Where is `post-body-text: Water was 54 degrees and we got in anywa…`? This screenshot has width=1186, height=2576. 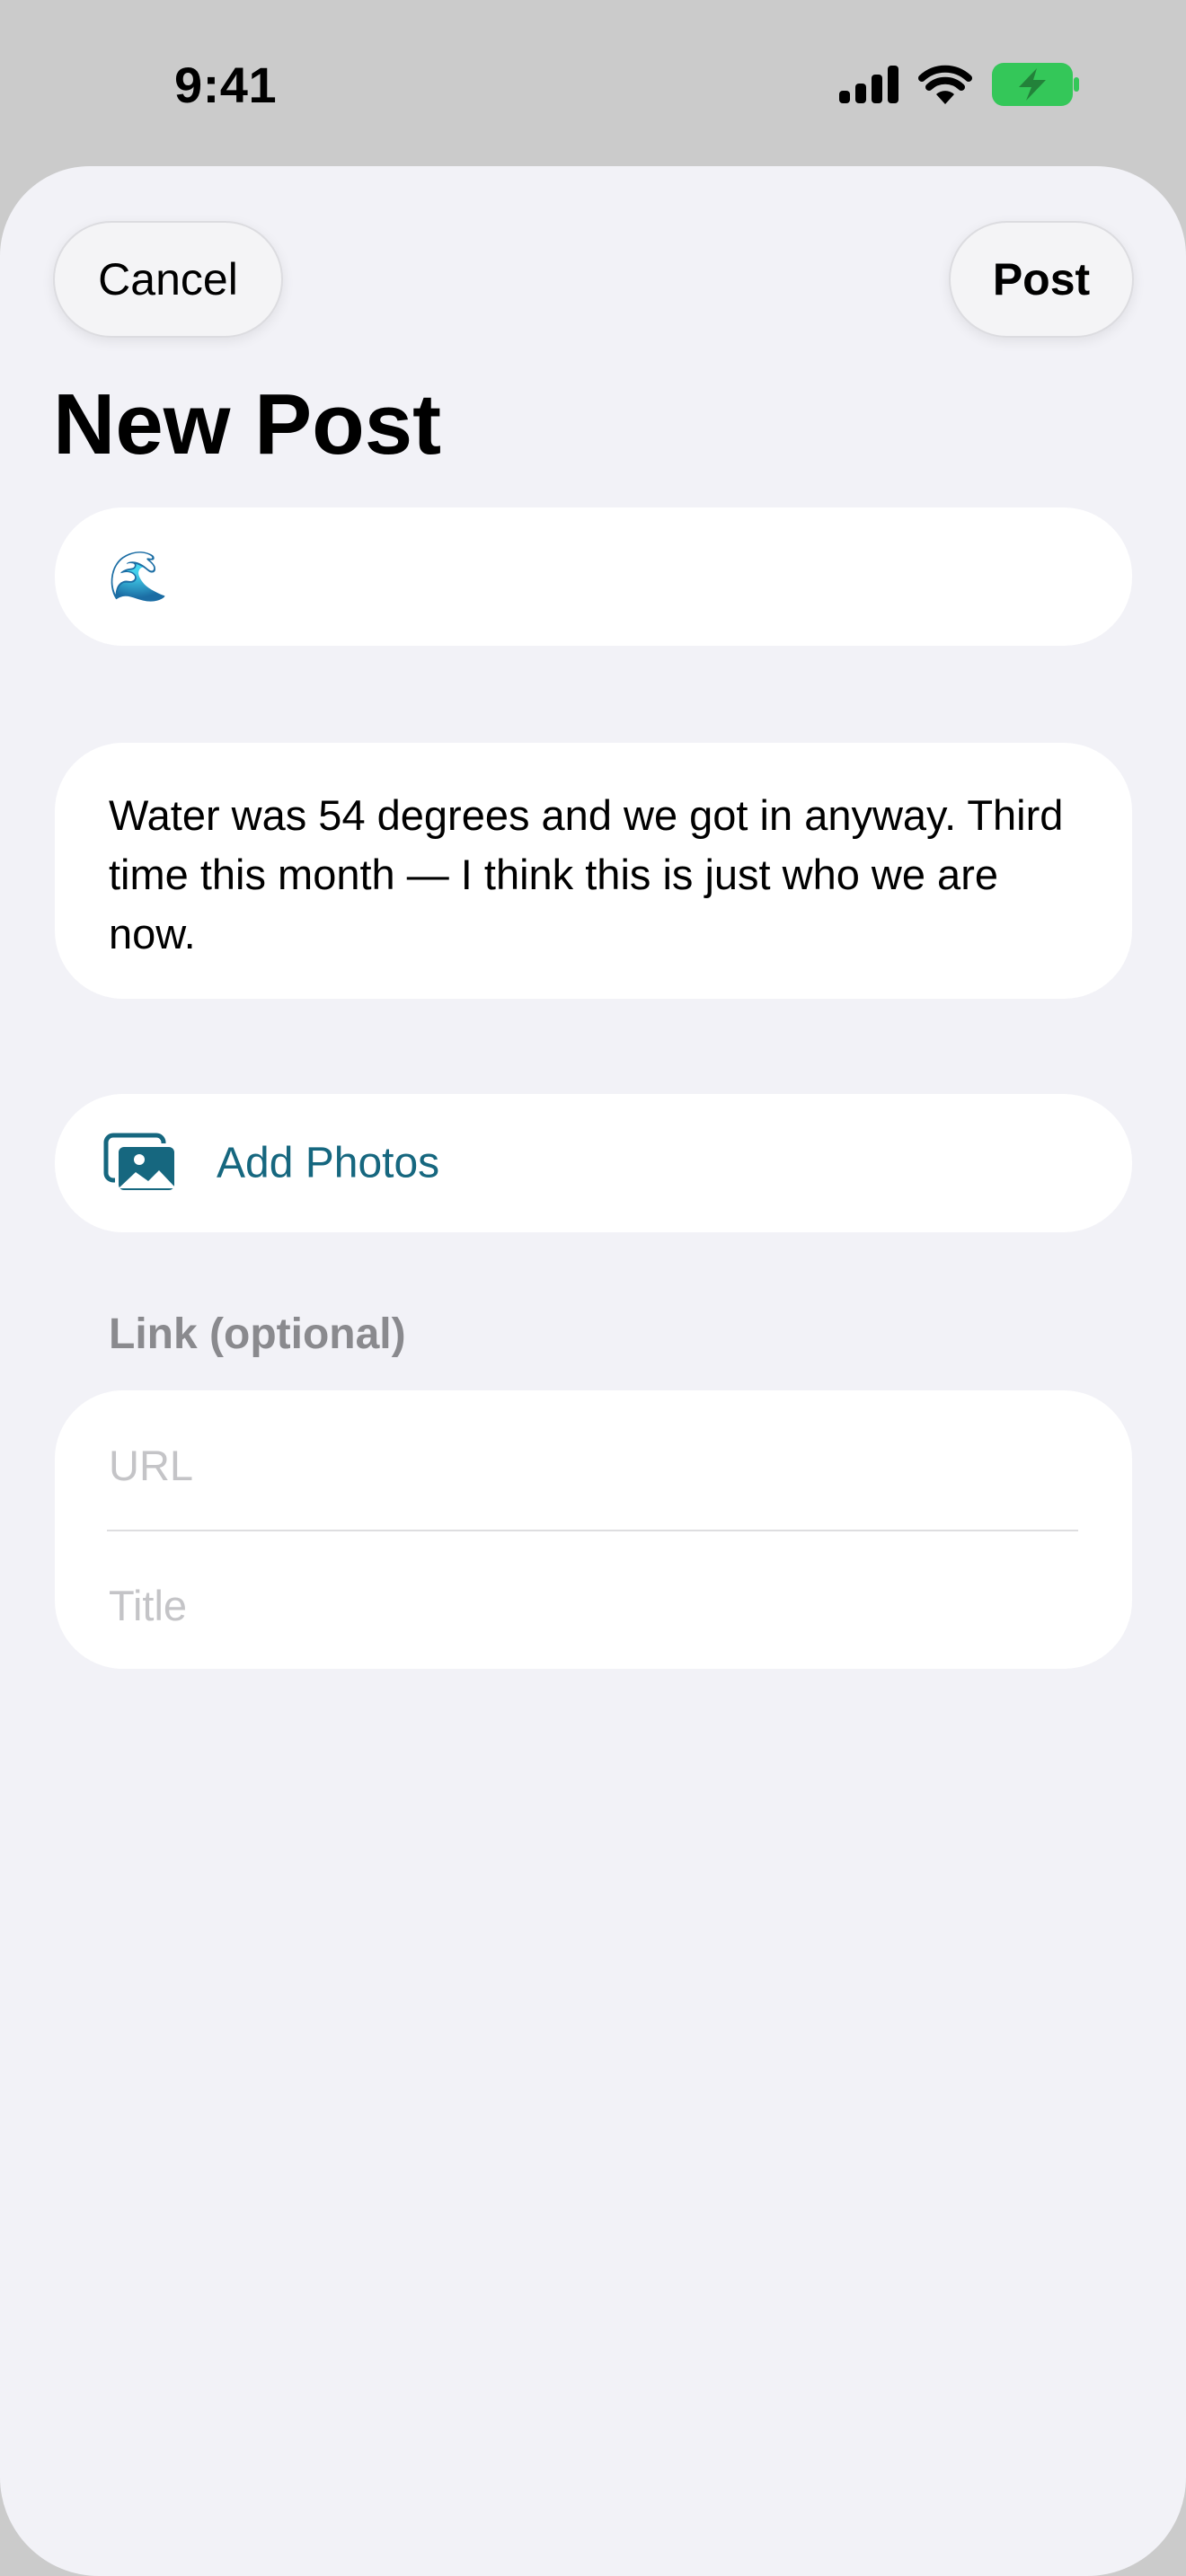
post-body-text: Water was 54 degrees and we got in anywa… is located at coordinates (586, 874).